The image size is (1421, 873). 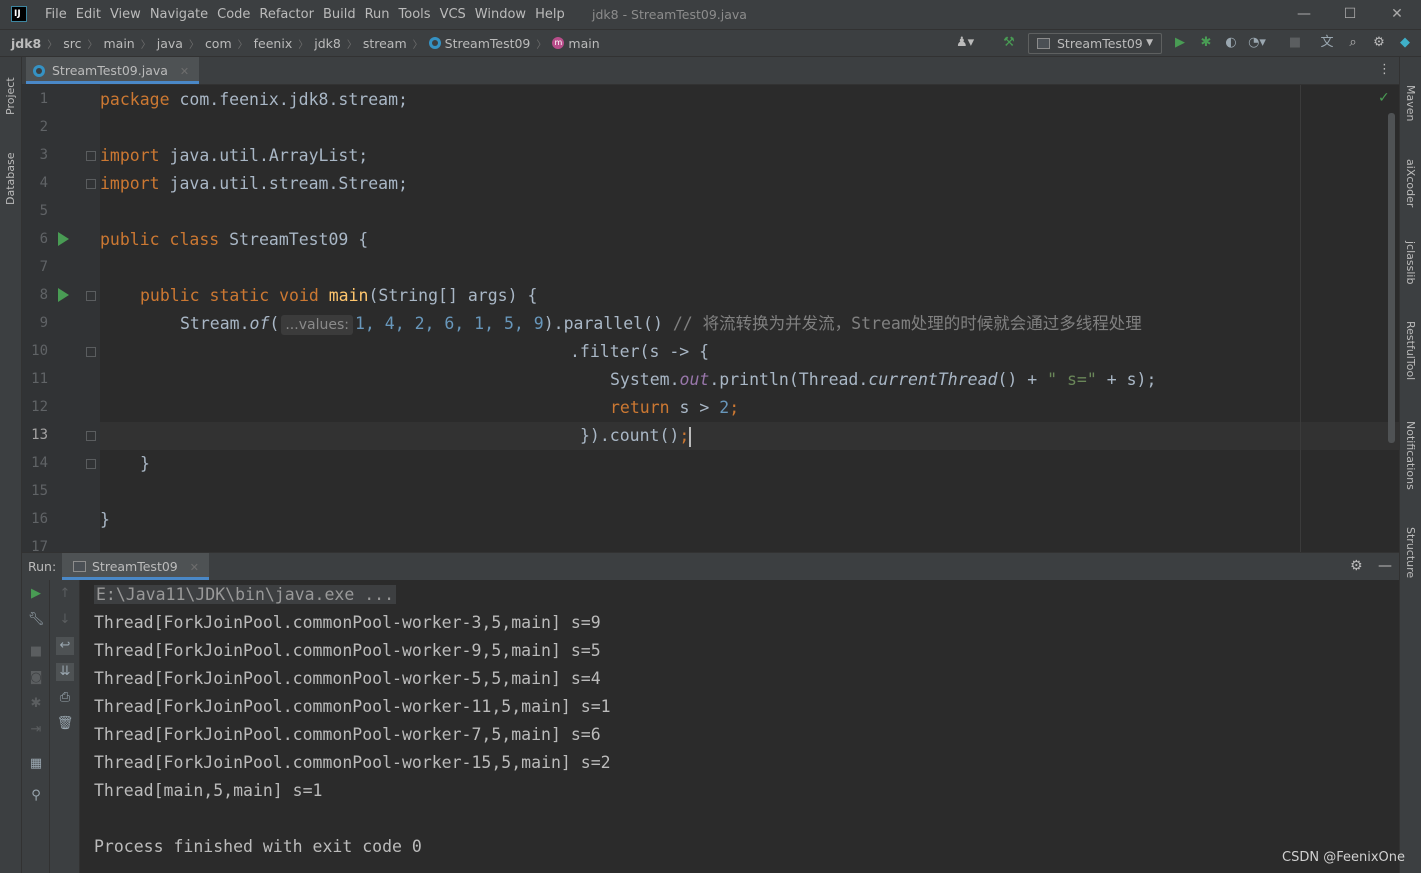 I want to click on line-number: 7, so click(x=43, y=267).